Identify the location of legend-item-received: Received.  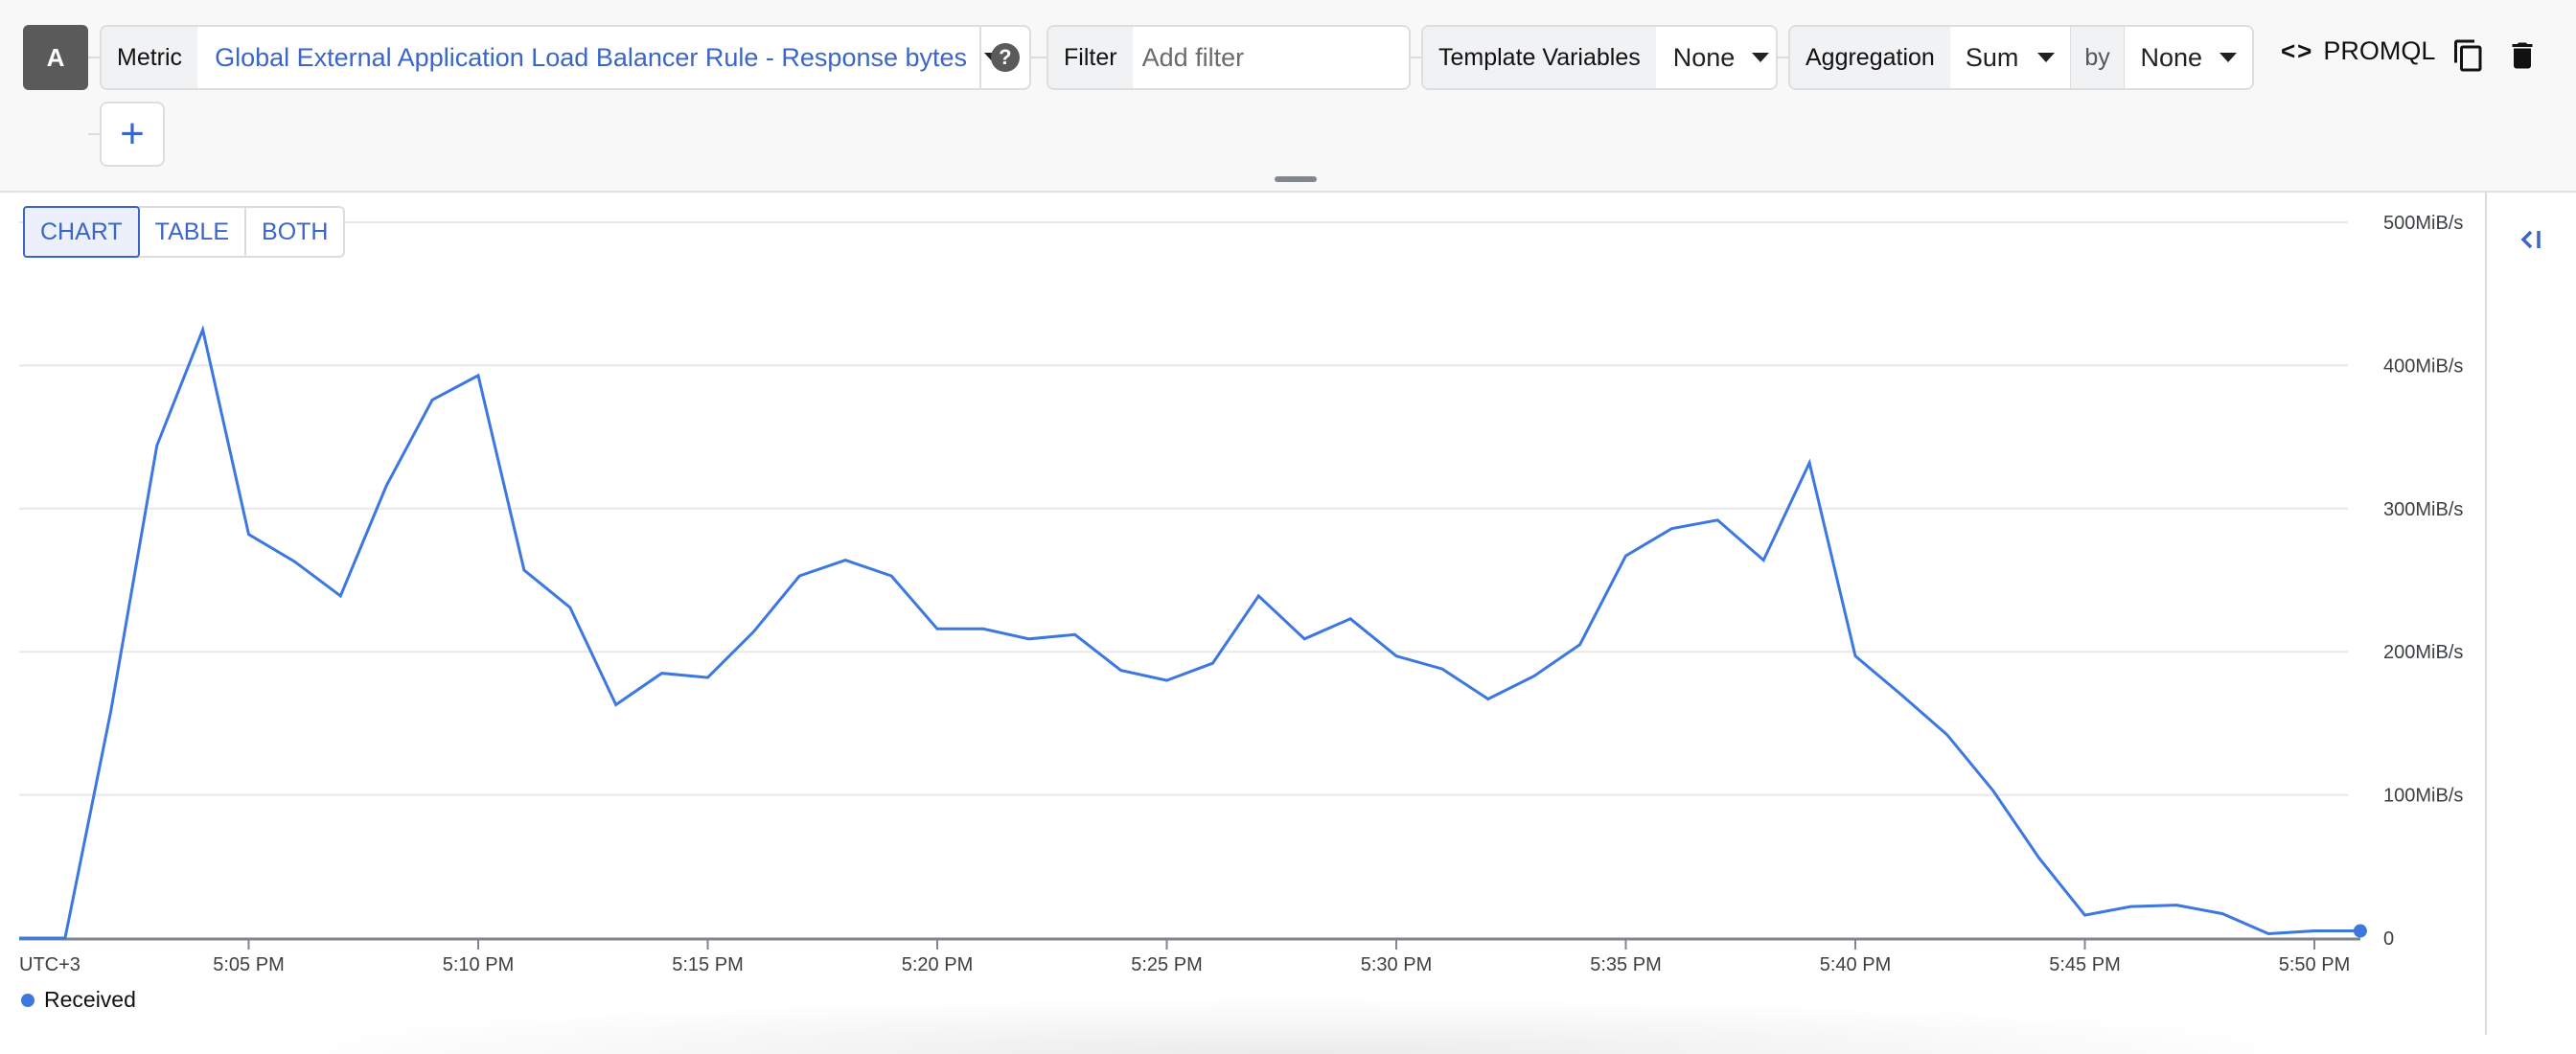
(90, 1000).